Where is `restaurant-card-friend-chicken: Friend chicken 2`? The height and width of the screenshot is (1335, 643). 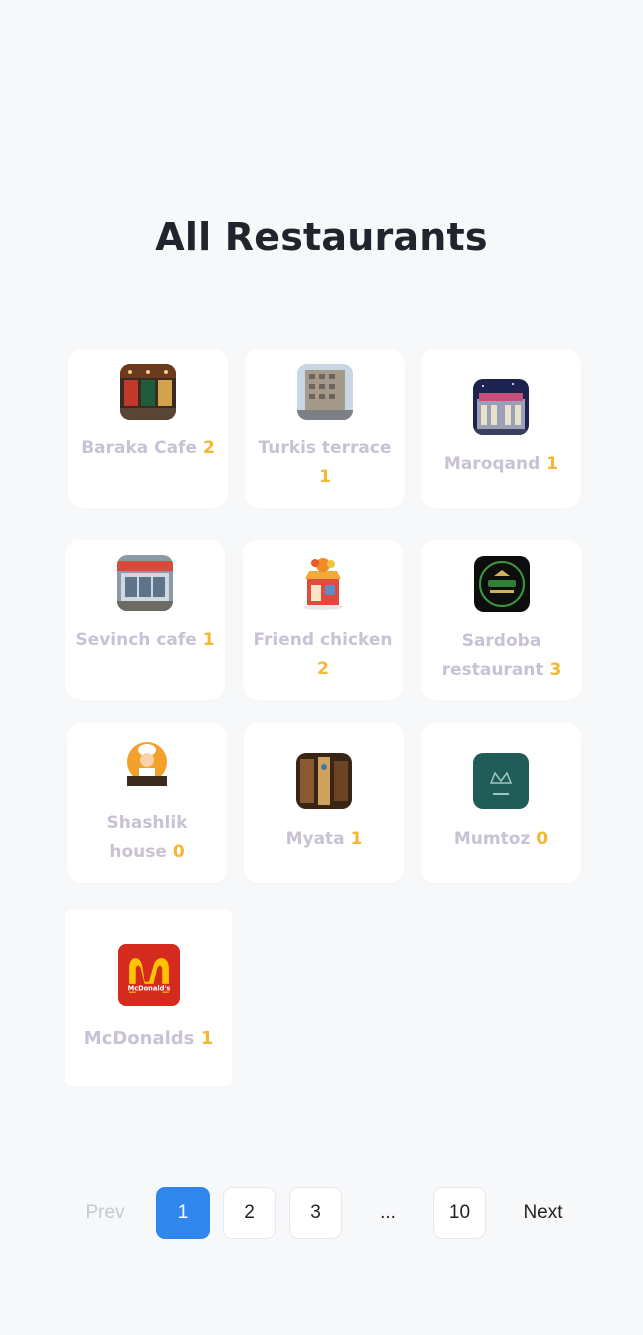 restaurant-card-friend-chicken: Friend chicken 2 is located at coordinates (323, 620).